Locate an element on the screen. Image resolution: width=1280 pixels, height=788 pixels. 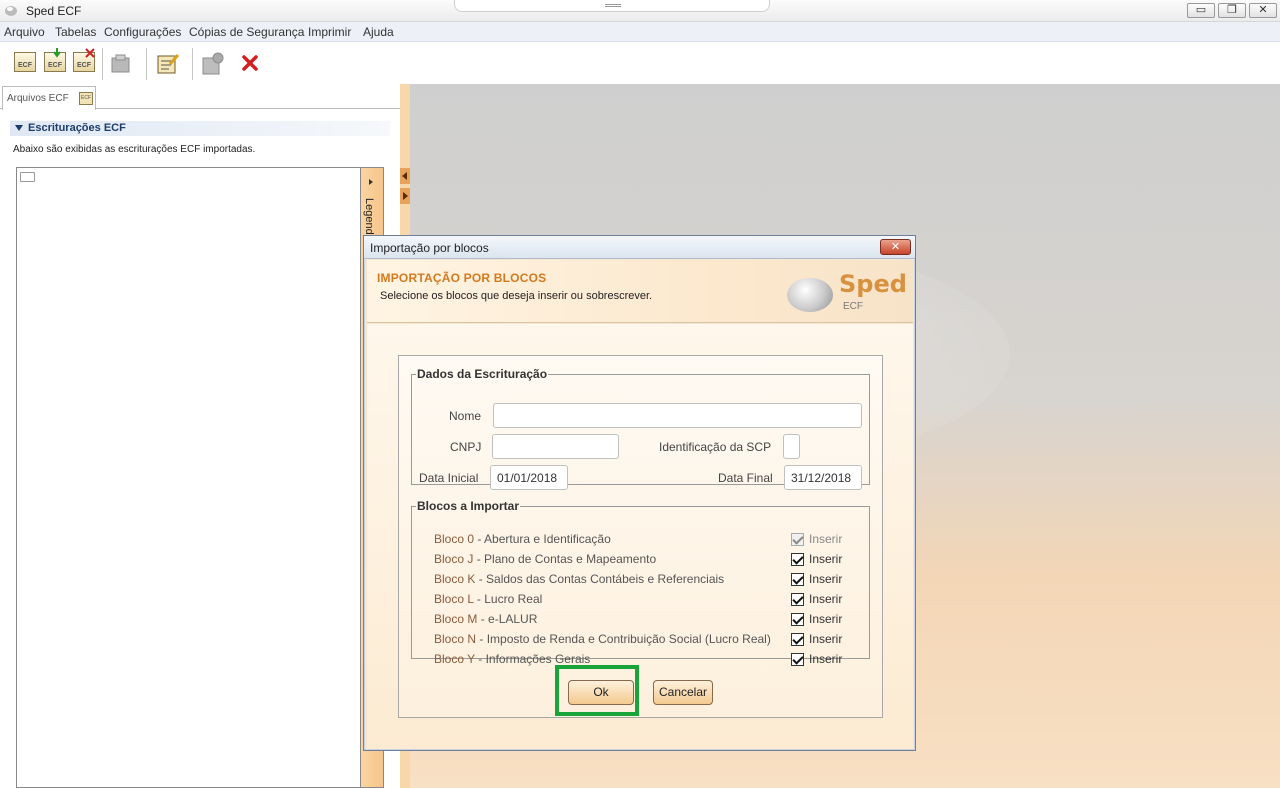
edit-icon is located at coordinates (168, 64).